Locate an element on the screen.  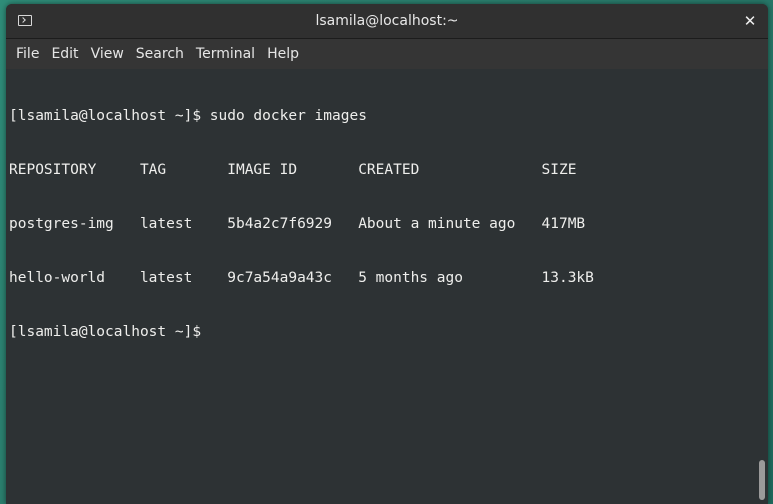
close-icon: ✕ is located at coordinates (750, 21).